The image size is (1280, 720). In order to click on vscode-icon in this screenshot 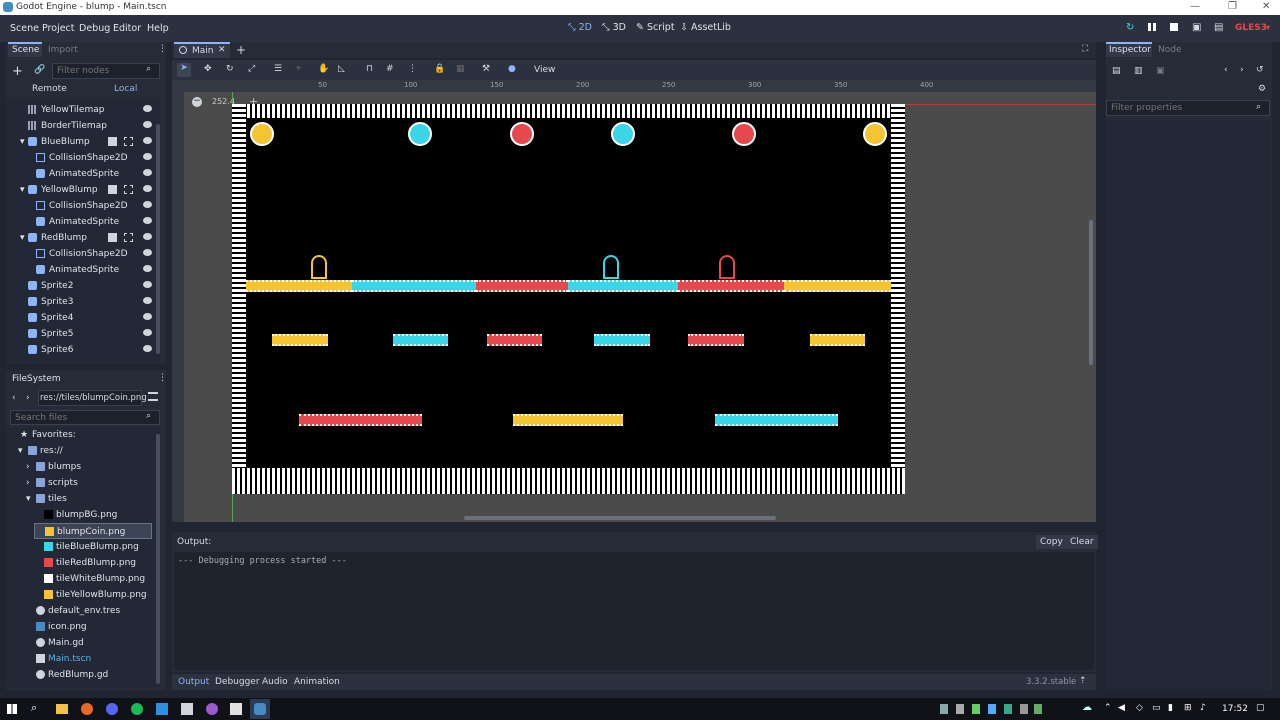, I will do `click(162, 709)`.